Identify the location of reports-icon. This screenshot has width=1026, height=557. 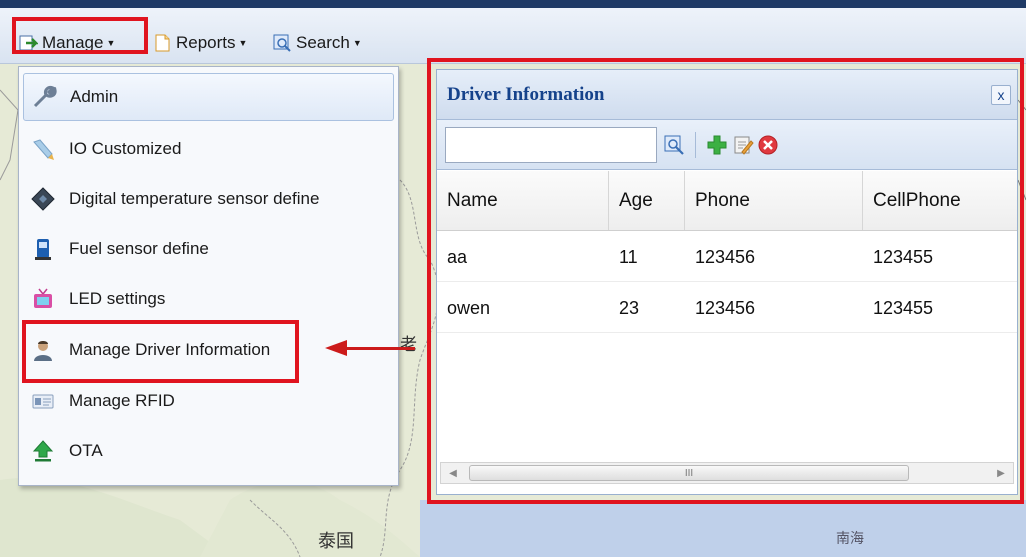
(162, 43).